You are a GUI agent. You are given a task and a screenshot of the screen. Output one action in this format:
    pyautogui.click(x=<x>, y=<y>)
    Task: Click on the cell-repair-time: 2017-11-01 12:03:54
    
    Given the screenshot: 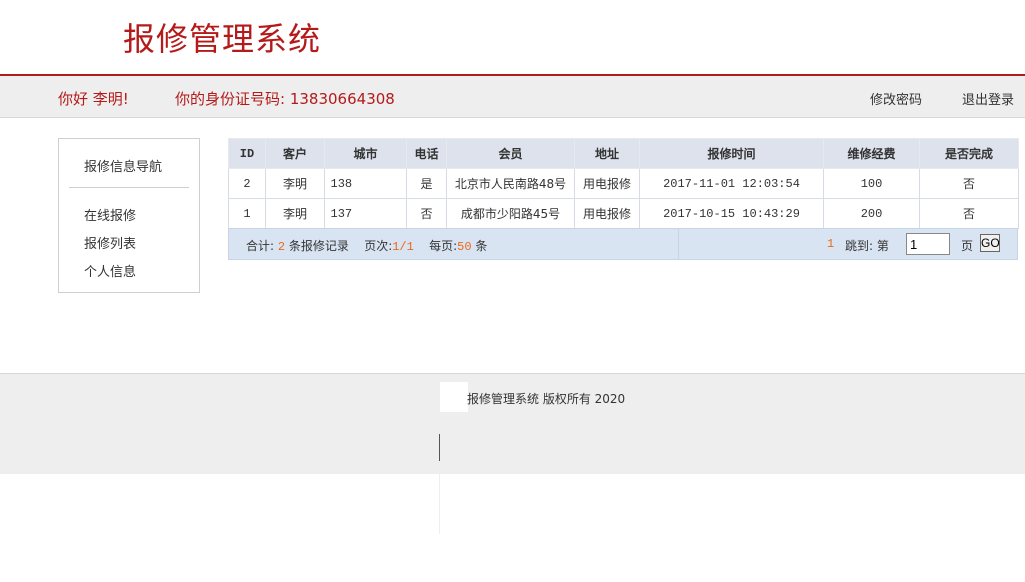 What is the action you would take?
    pyautogui.click(x=731, y=183)
    